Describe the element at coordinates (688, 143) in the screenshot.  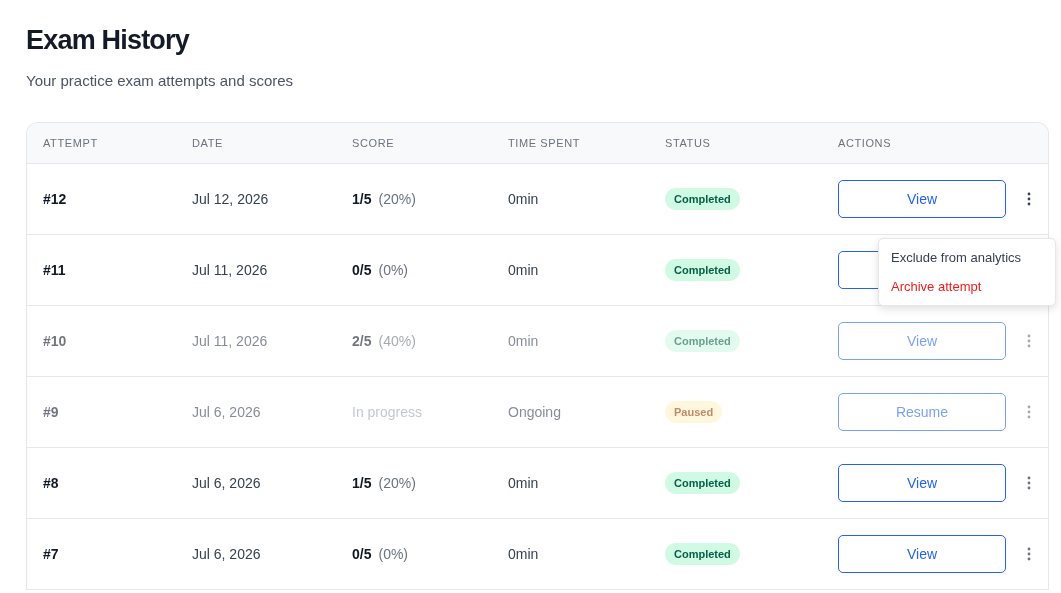
I see `column-header: STATUS` at that location.